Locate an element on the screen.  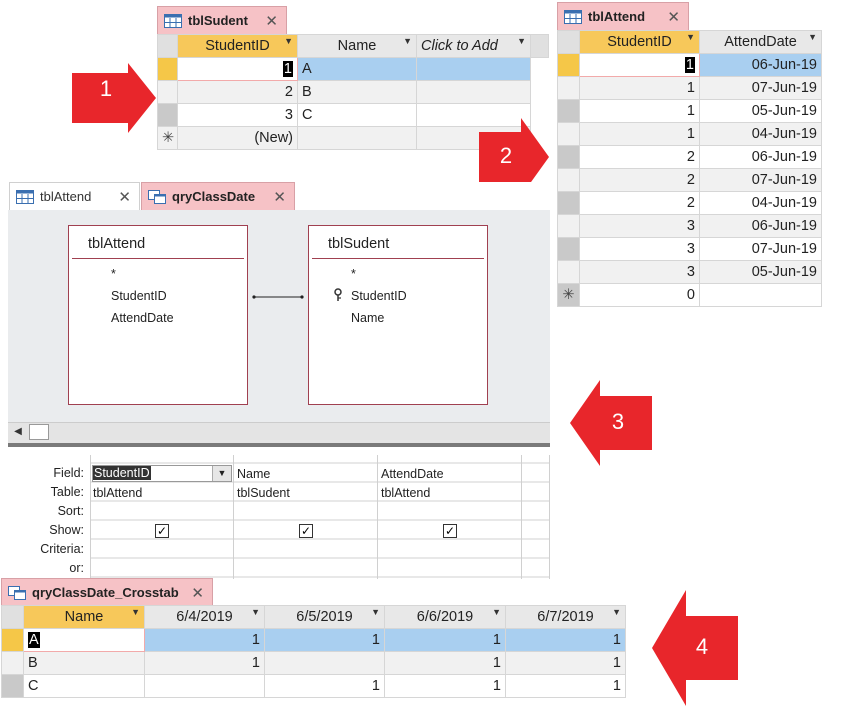
cell-new: (New) is located at coordinates (237, 138).